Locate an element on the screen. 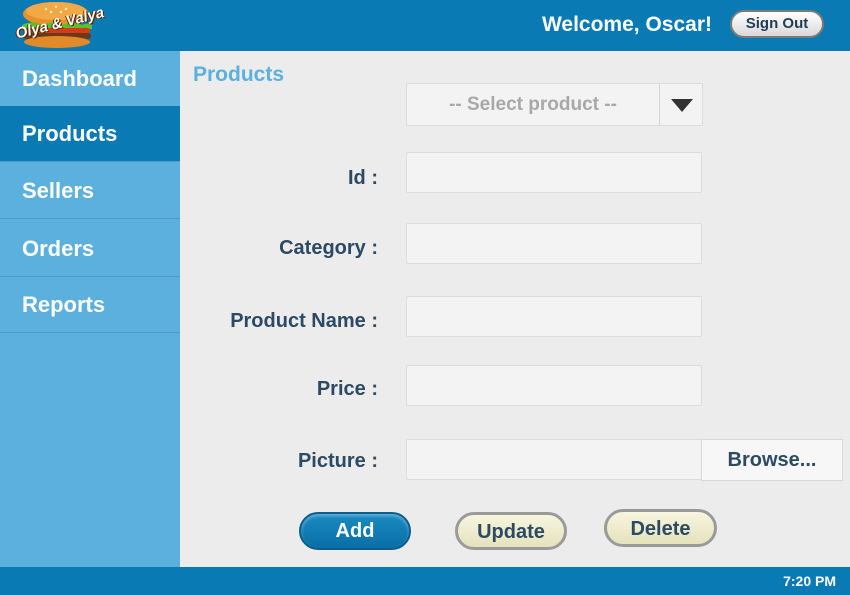 This screenshot has height=595, width=850. add-button: Add is located at coordinates (355, 531).